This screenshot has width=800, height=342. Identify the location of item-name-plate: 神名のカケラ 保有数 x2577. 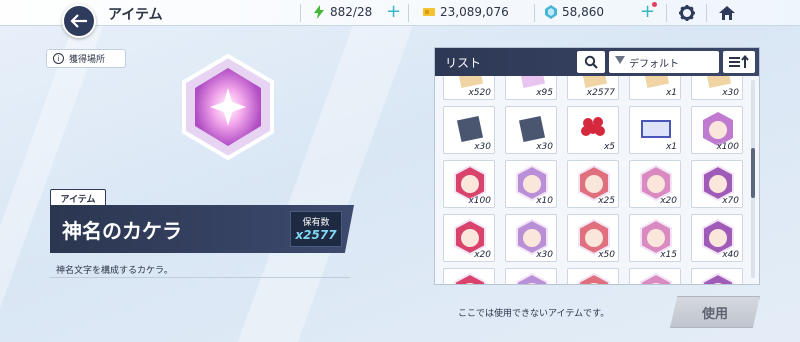
(202, 229).